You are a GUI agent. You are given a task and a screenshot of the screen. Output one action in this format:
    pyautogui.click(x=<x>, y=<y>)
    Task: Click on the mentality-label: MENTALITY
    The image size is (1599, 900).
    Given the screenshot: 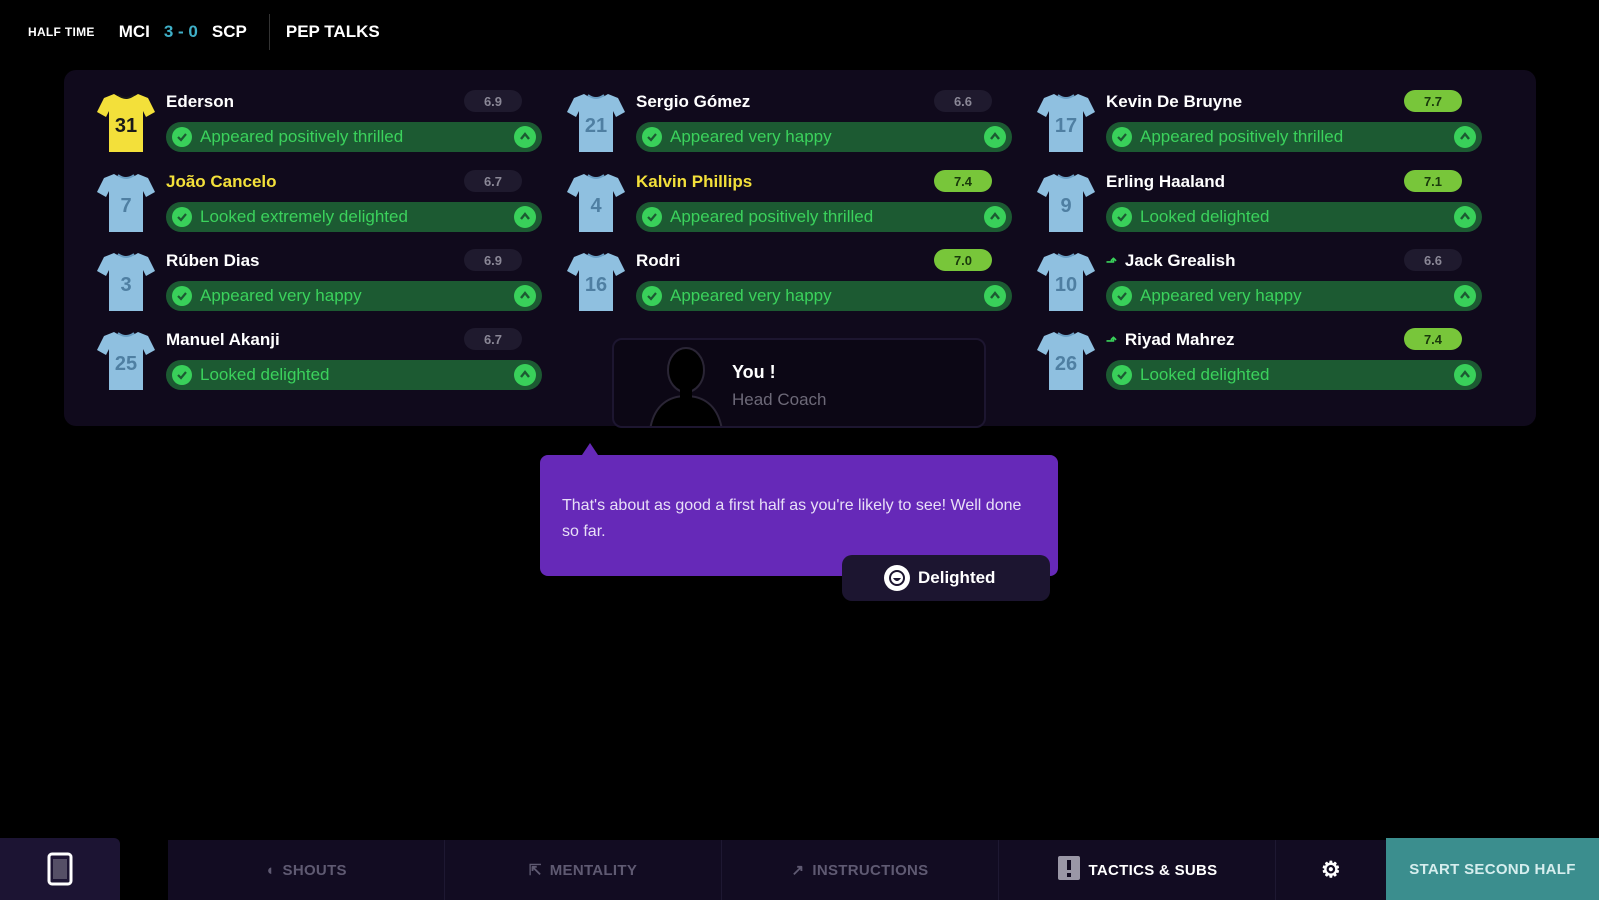 What is the action you would take?
    pyautogui.click(x=593, y=870)
    